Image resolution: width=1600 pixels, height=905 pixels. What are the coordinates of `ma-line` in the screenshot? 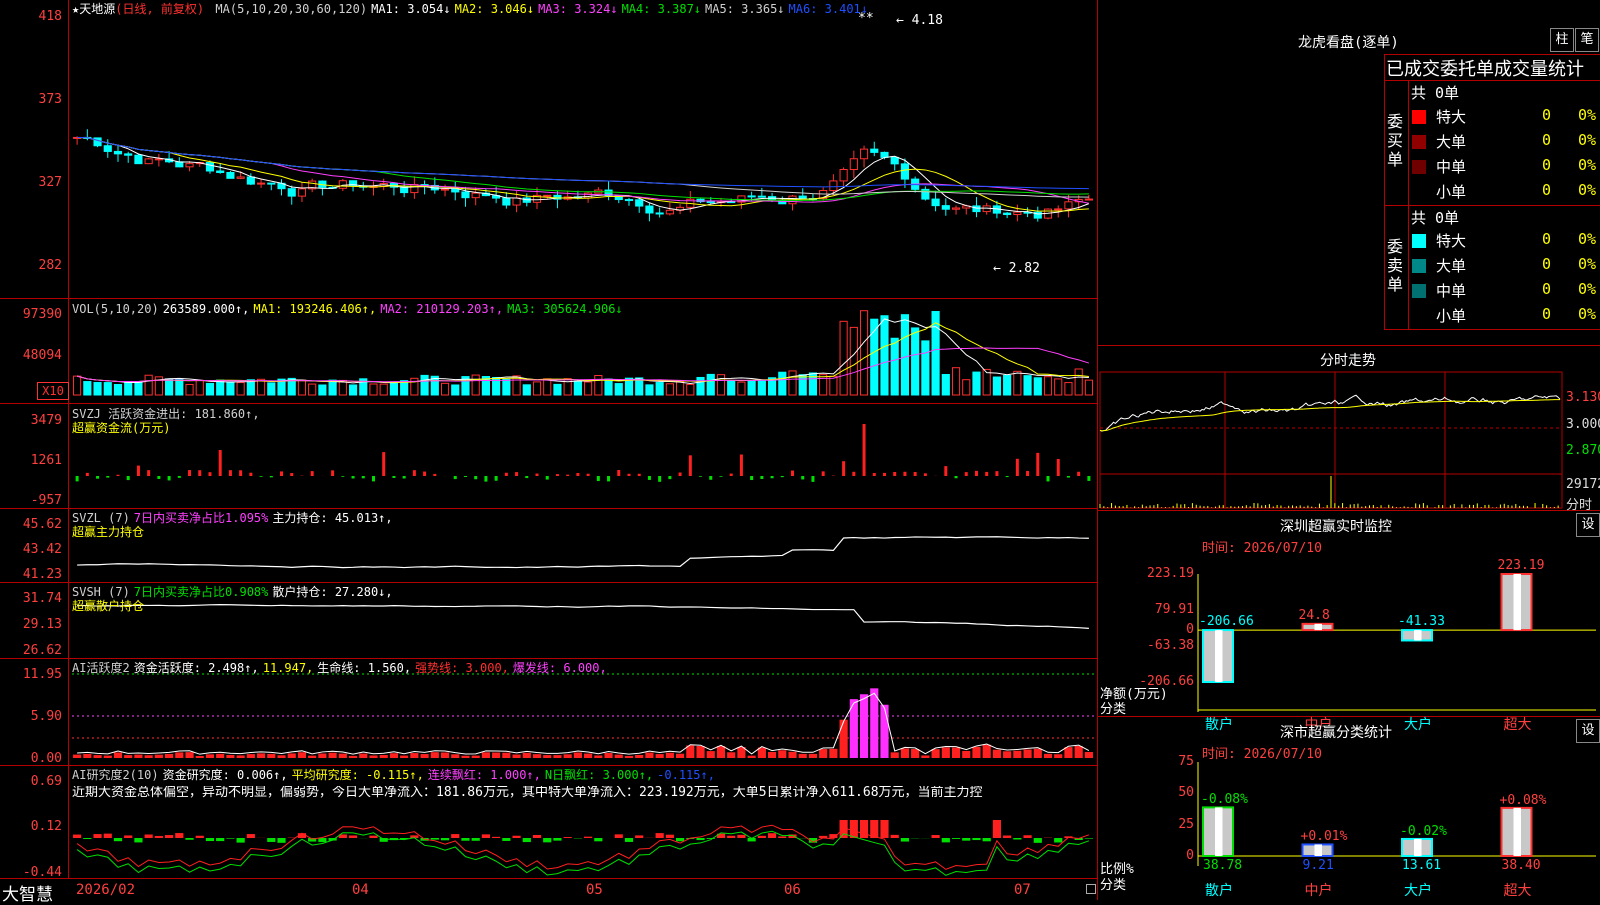 It's located at (583, 162).